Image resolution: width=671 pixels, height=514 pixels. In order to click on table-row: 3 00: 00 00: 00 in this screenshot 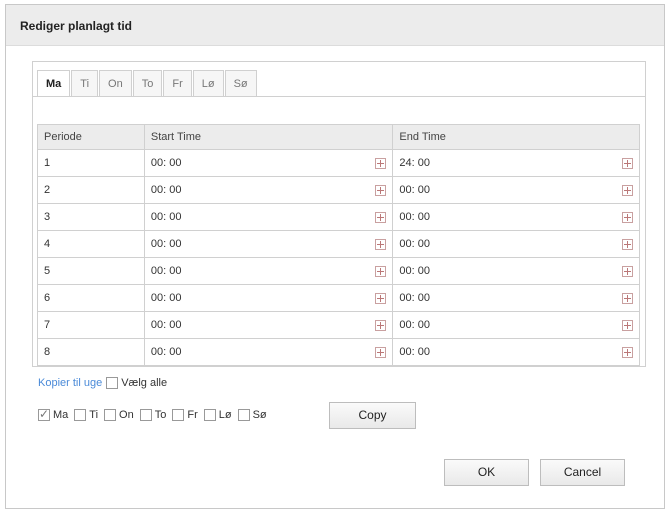, I will do `click(338, 217)`.